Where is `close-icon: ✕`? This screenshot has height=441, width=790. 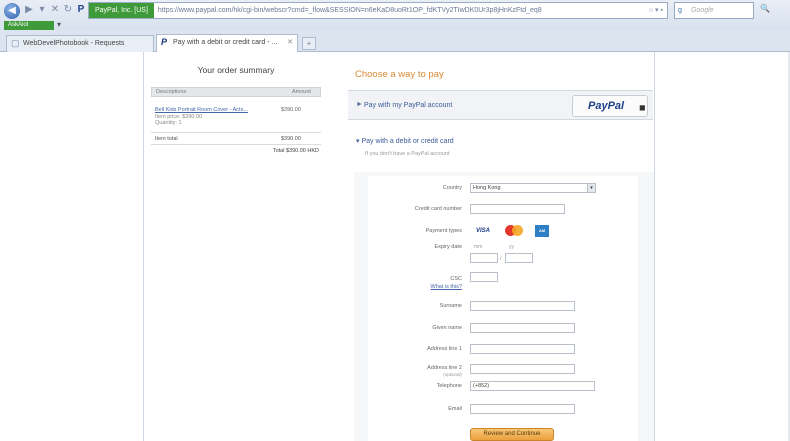
close-icon: ✕ is located at coordinates (55, 10).